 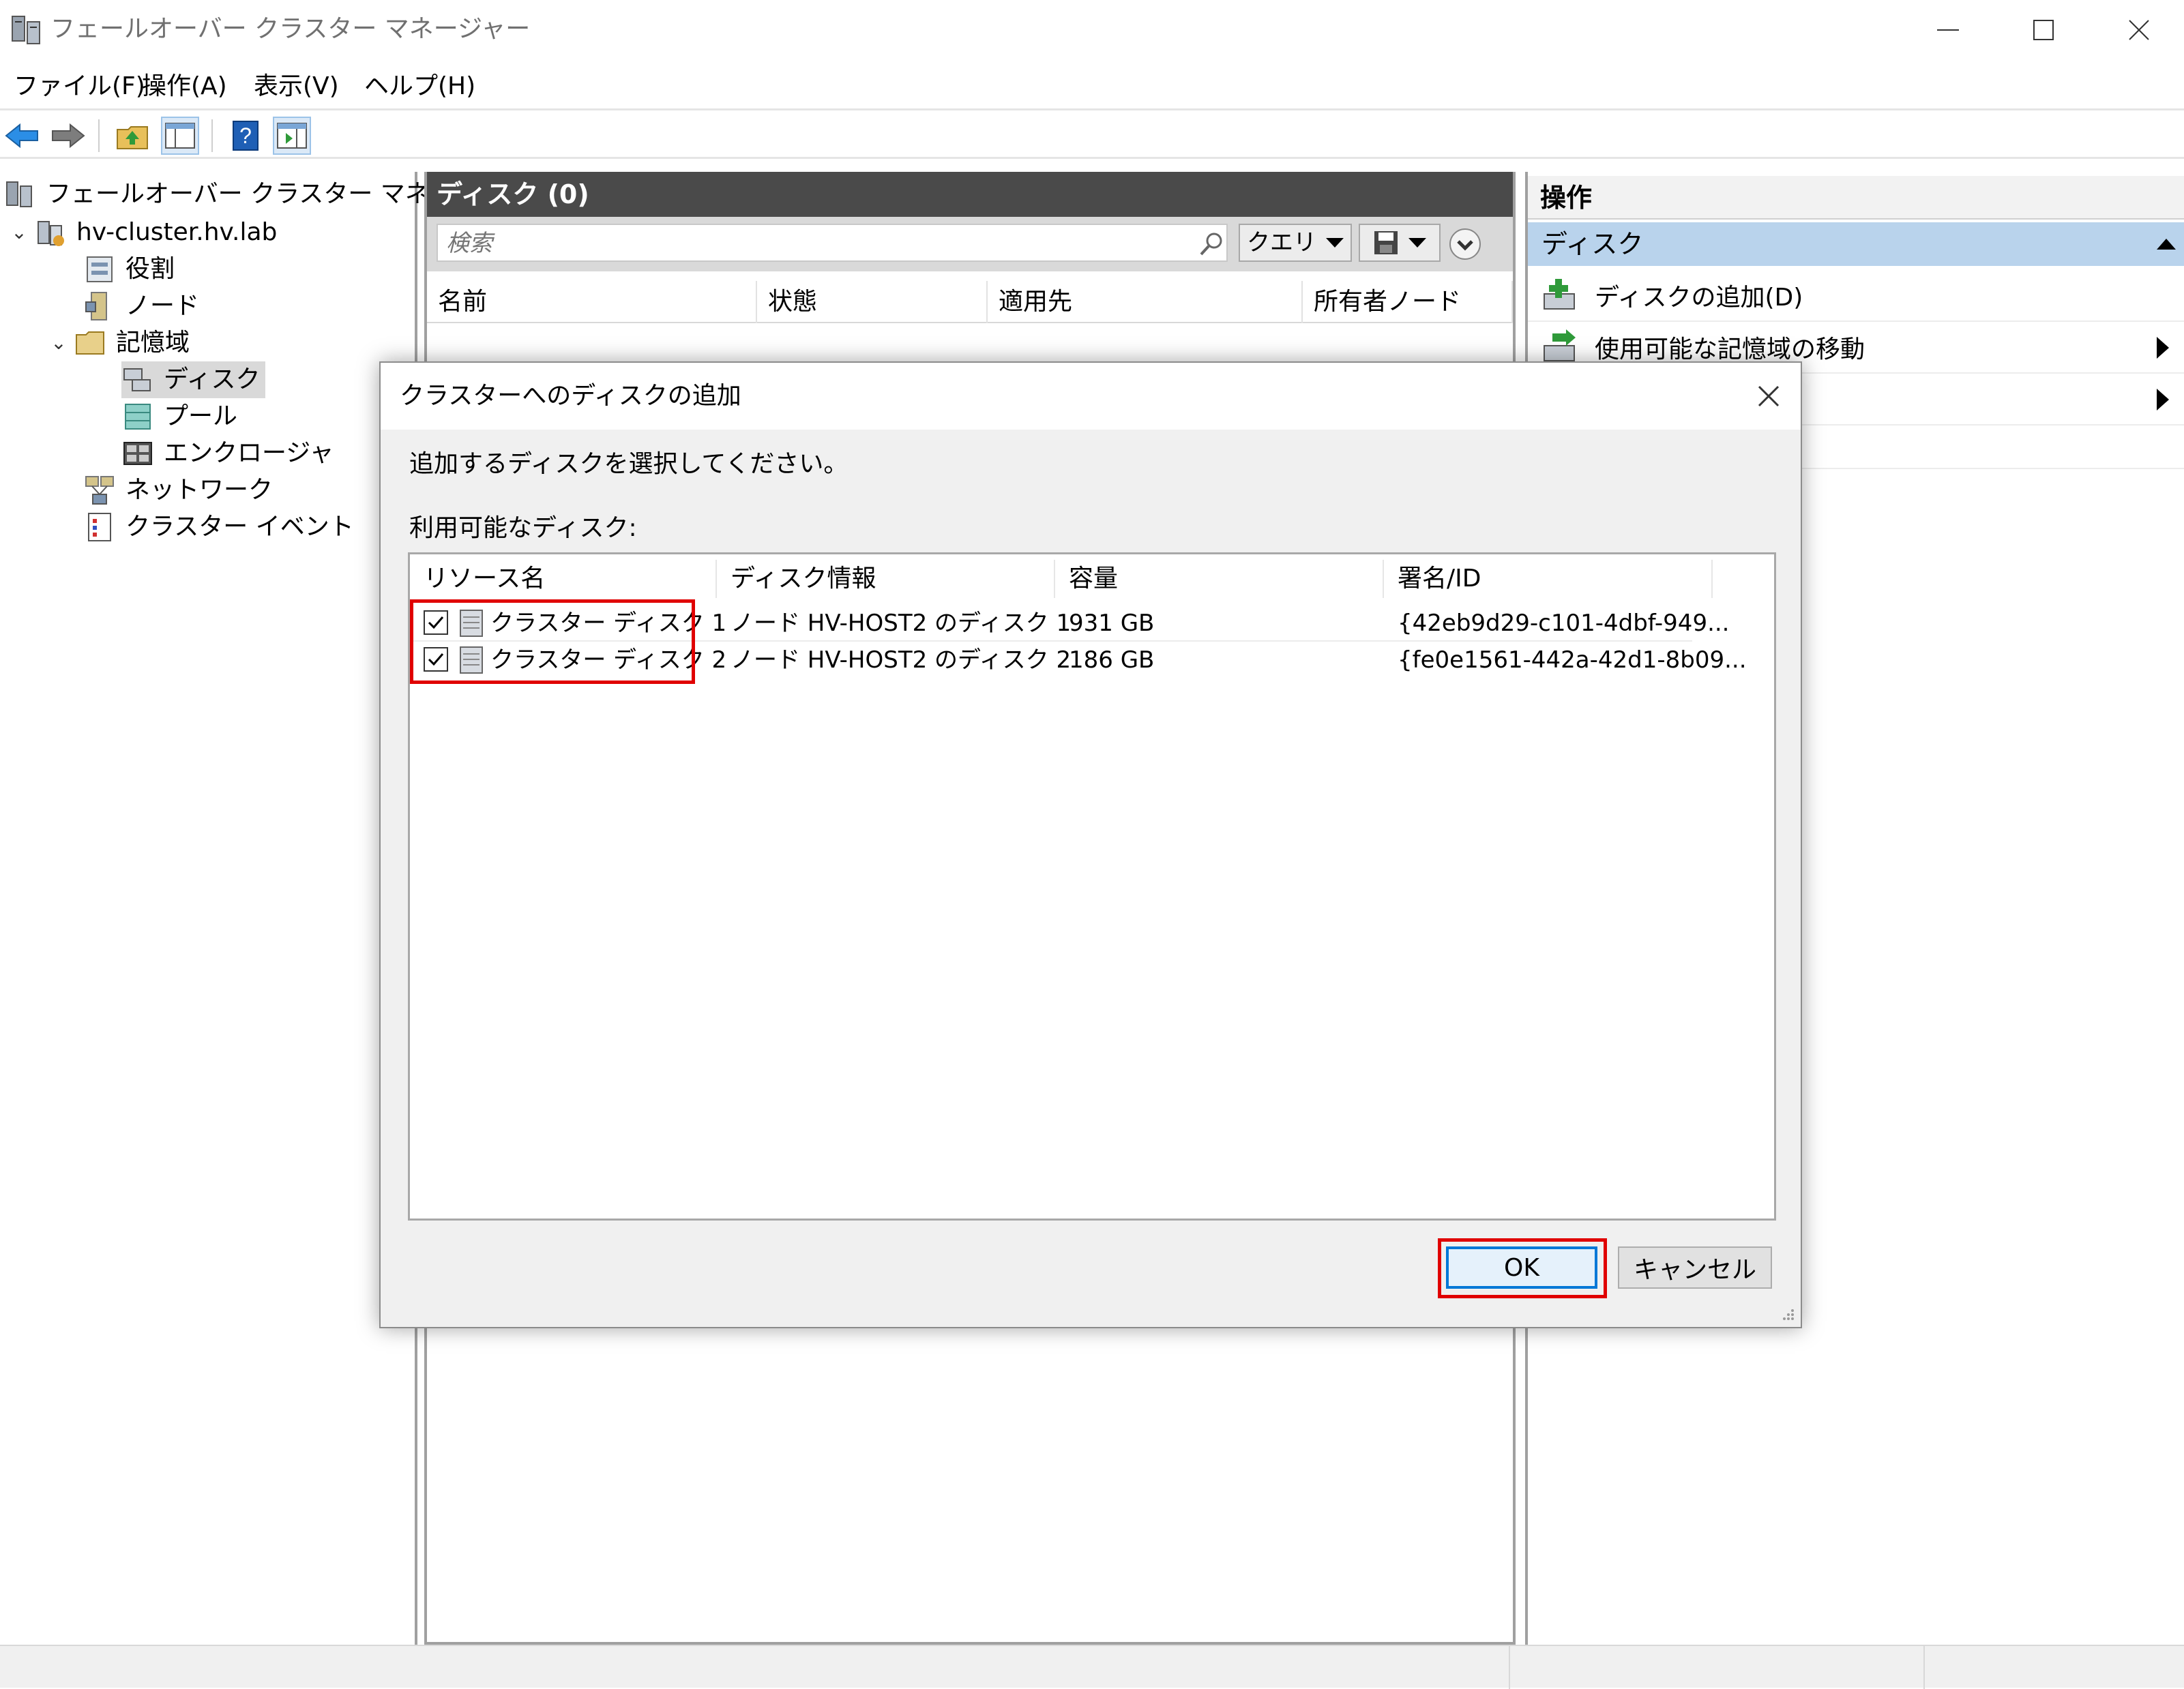 What do you see at coordinates (1695, 1267) in the screenshot?
I see `cancel-button: キャンセル` at bounding box center [1695, 1267].